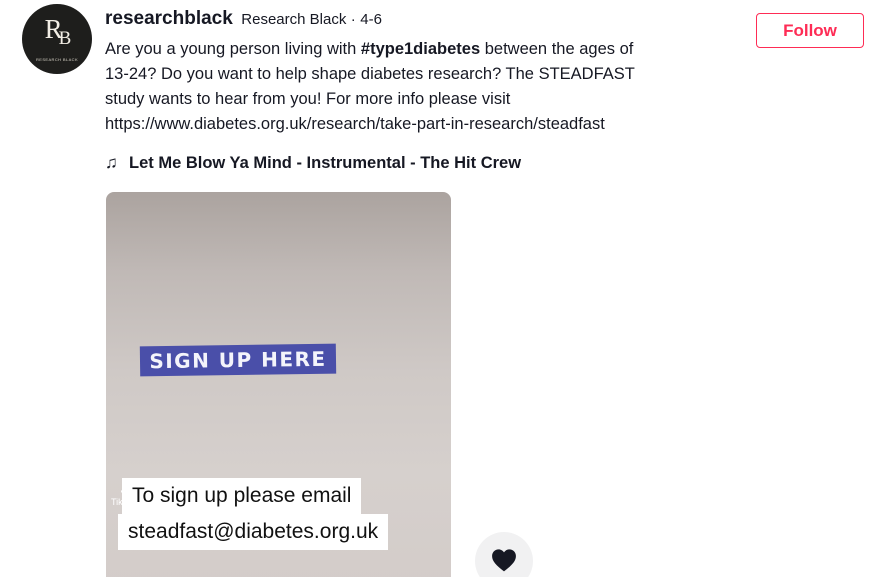  I want to click on post-header: researchblack Research Black · 4-6, so click(243, 19).